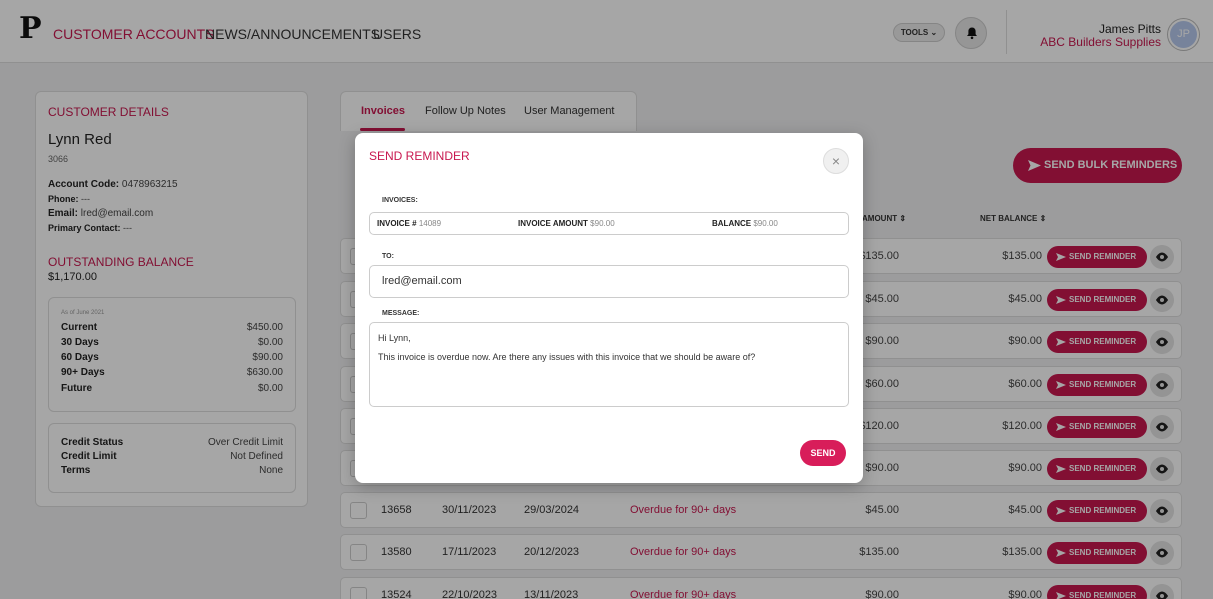  What do you see at coordinates (394, 338) in the screenshot?
I see `message-greeting: Hi Lynn,` at bounding box center [394, 338].